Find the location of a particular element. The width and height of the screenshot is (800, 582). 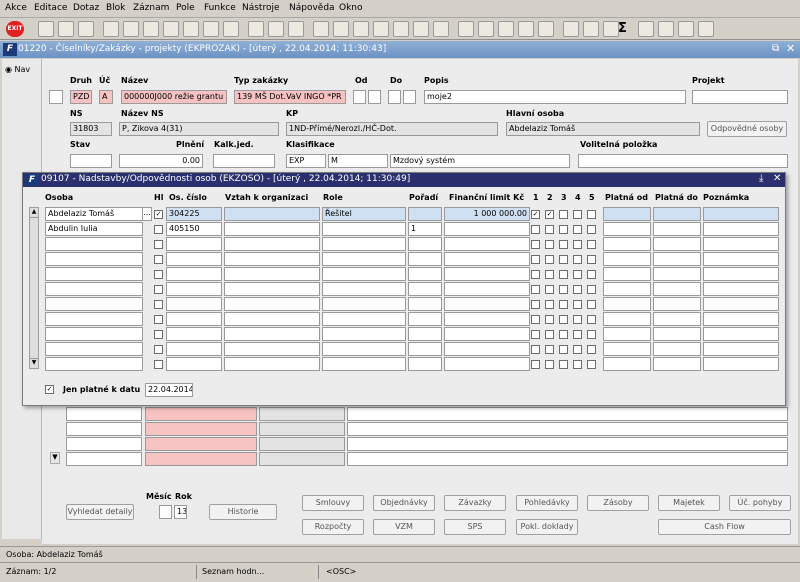

cell-osoba: Abdulin Iulia is located at coordinates (94, 229).